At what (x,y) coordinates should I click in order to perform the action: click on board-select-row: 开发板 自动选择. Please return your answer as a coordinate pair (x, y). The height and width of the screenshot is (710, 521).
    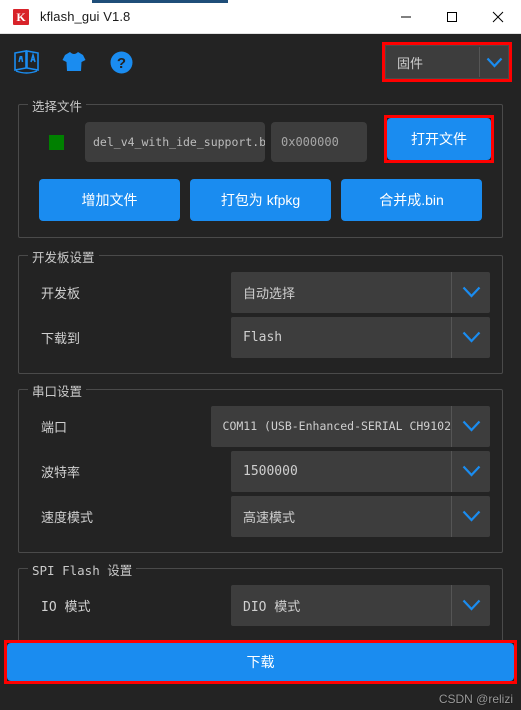
    Looking at the image, I should click on (260, 292).